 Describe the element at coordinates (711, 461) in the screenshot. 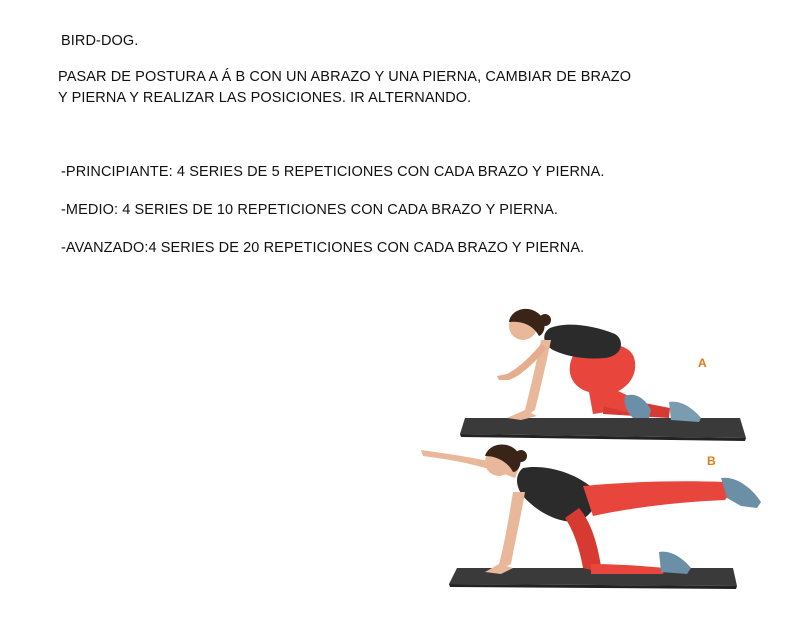

I see `position-label-b: B` at that location.